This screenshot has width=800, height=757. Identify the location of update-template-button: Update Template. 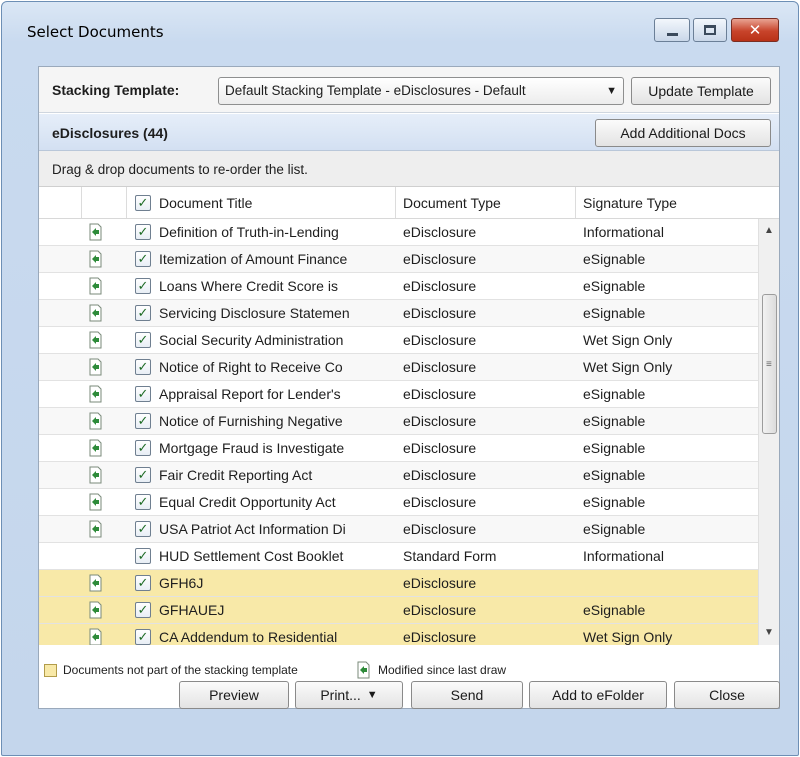
(701, 91).